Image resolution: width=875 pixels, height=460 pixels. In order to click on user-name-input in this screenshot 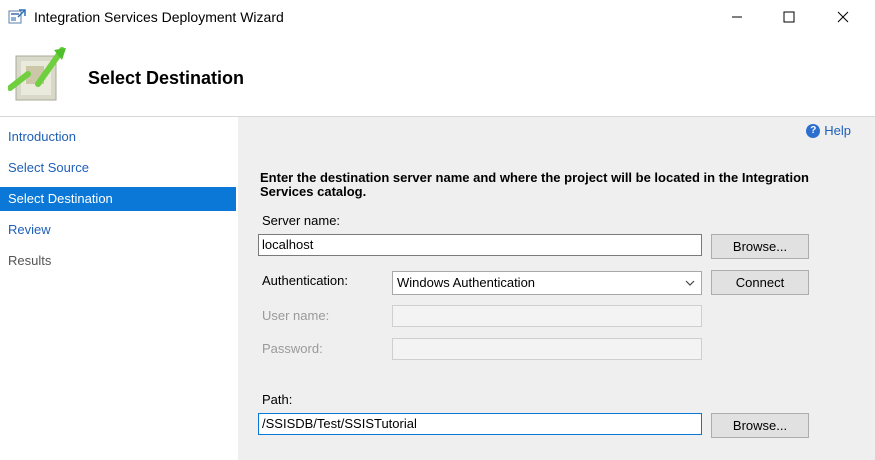, I will do `click(547, 316)`.